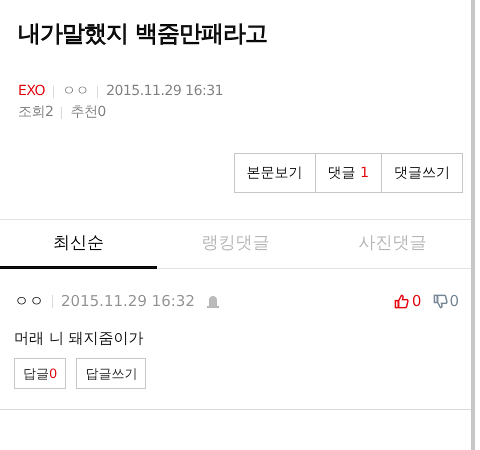 The image size is (480, 450). What do you see at coordinates (401, 301) in the screenshot?
I see `thumbs-up-icon` at bounding box center [401, 301].